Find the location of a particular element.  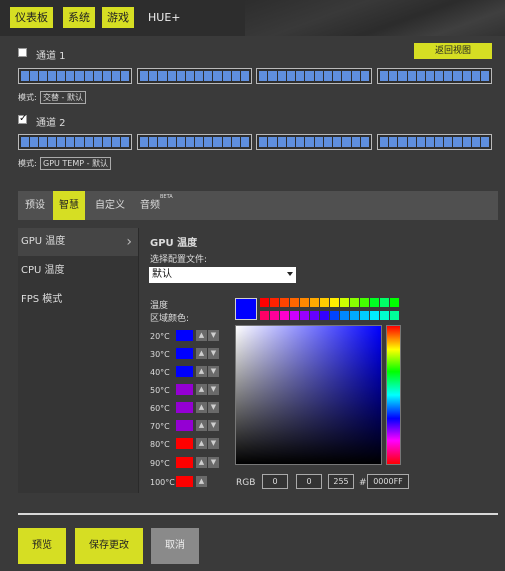

save-changes-button: 保存更改 is located at coordinates (109, 546).